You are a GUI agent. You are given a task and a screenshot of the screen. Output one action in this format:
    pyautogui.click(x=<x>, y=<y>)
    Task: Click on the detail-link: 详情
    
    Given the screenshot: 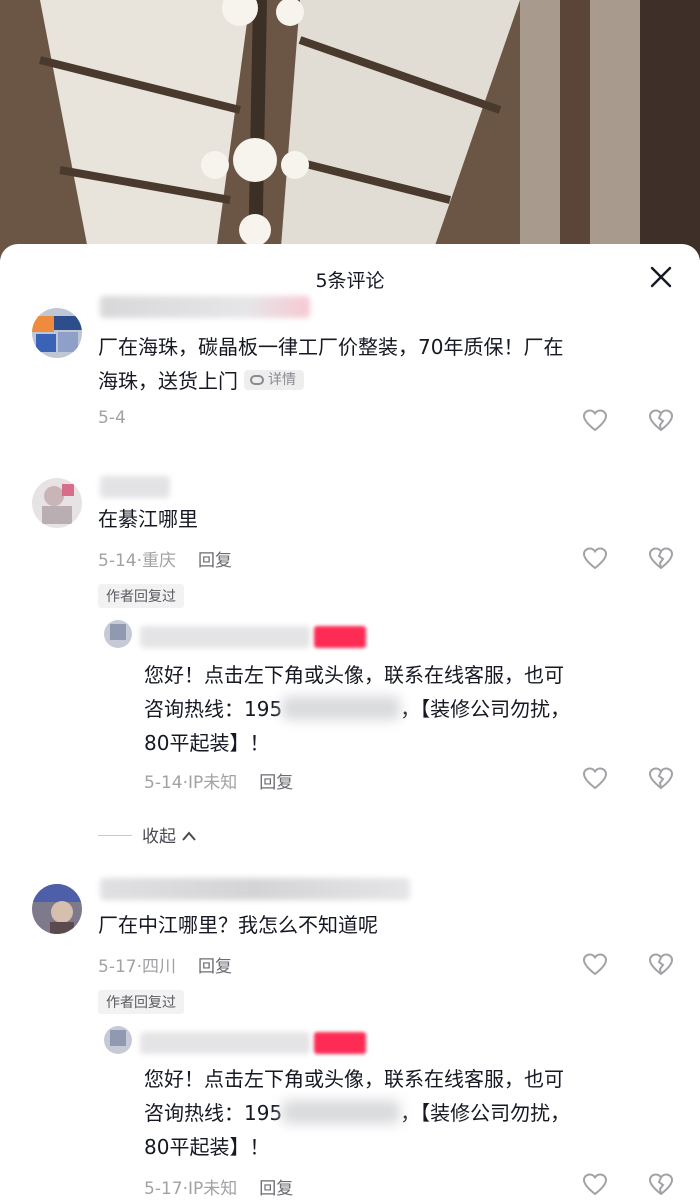 What is the action you would take?
    pyautogui.click(x=274, y=380)
    